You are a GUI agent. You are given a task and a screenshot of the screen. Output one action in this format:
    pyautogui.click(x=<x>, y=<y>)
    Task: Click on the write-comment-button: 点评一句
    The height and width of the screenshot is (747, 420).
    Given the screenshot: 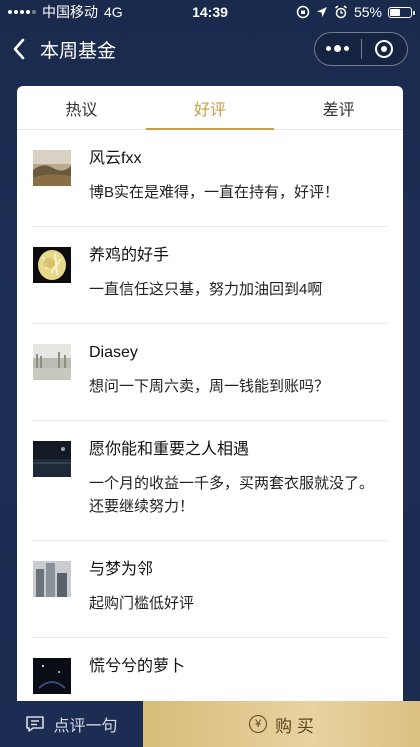 What is the action you would take?
    pyautogui.click(x=71, y=724)
    